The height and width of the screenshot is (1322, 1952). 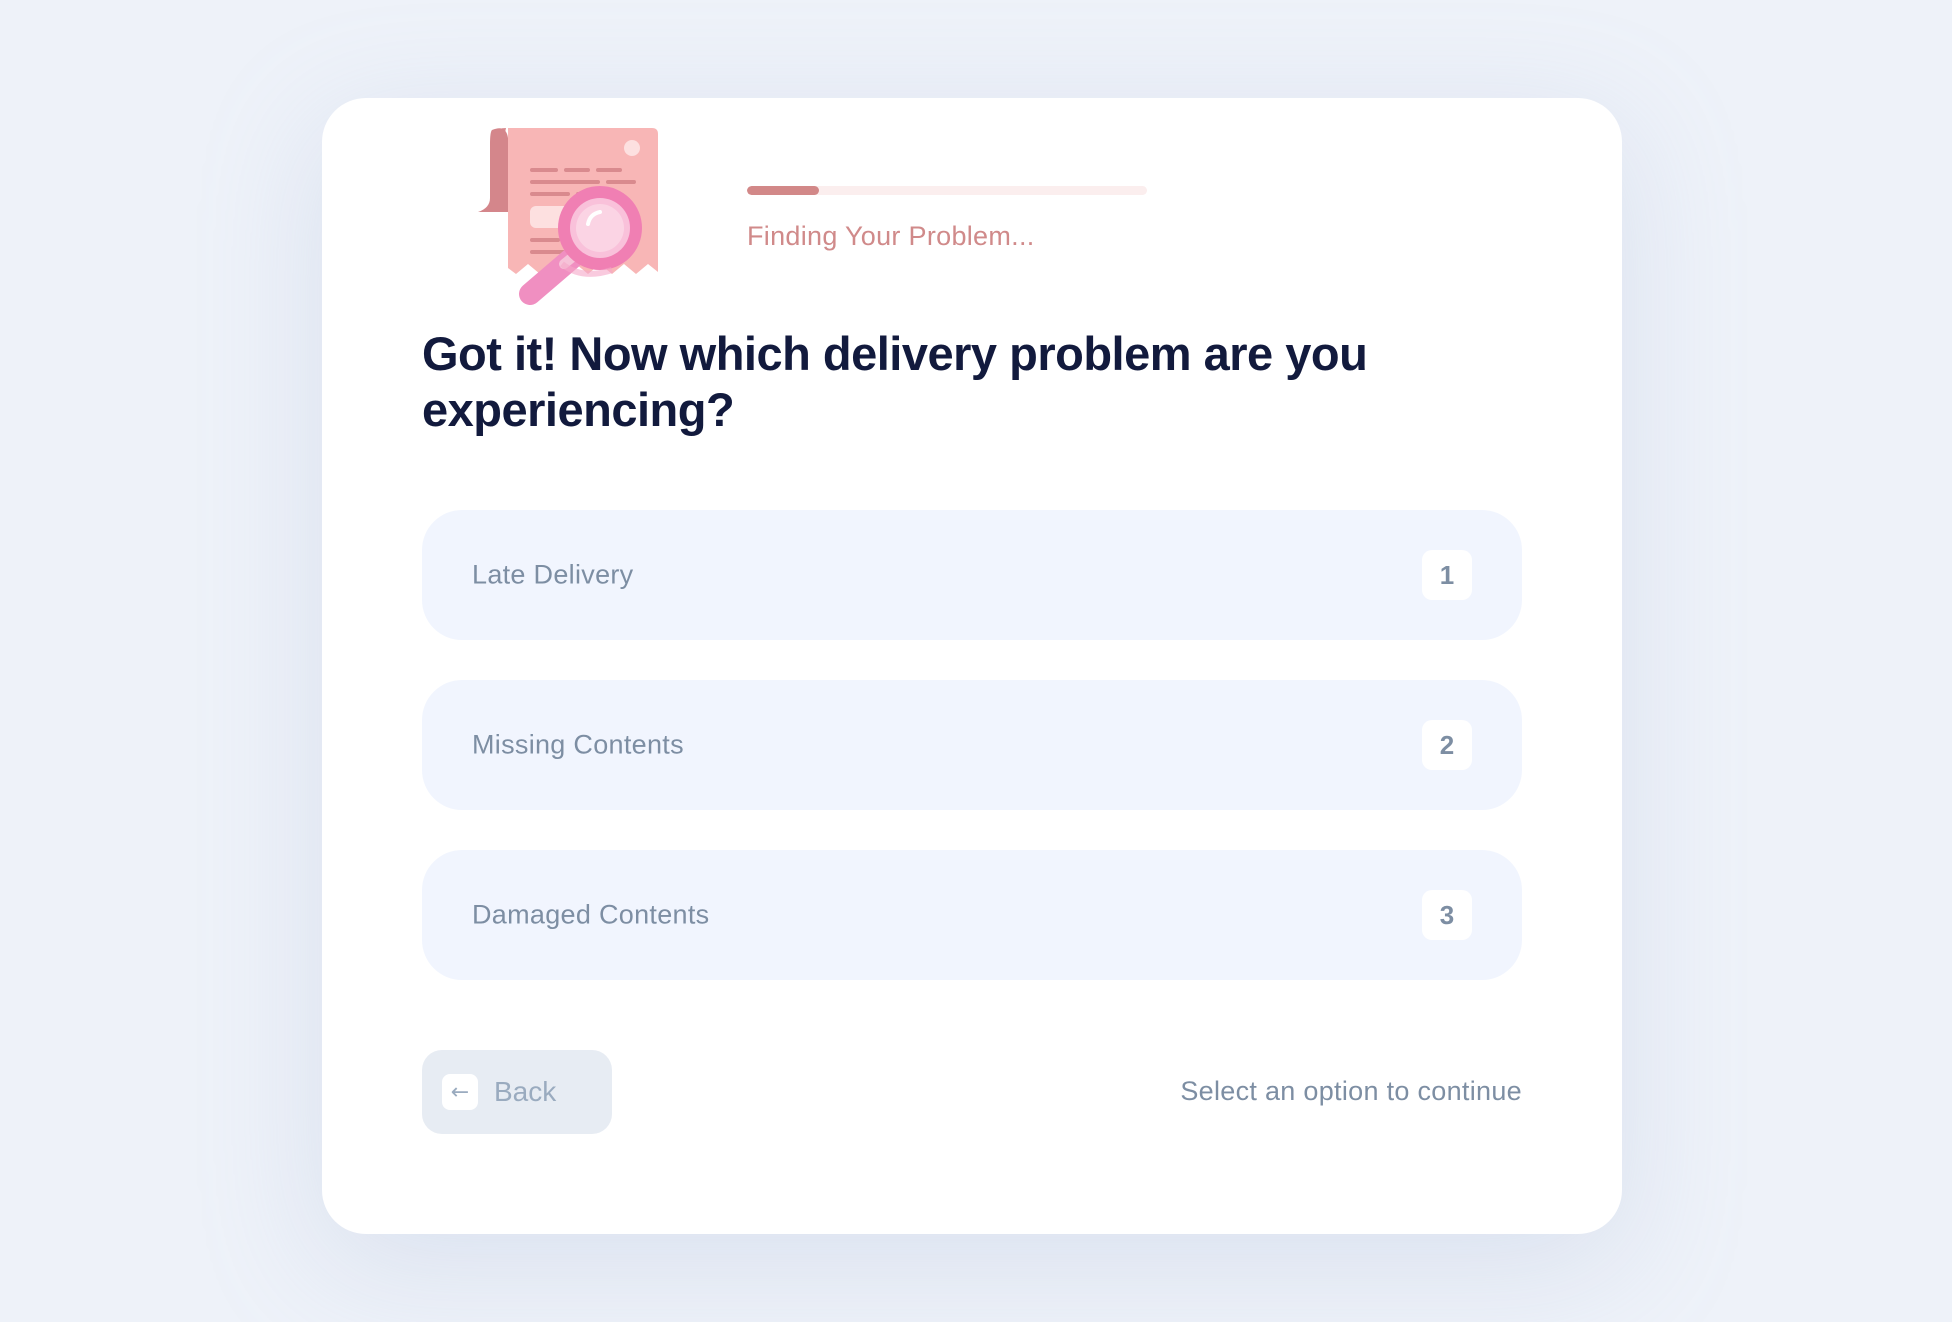 I want to click on option-damaged-contents: Damaged Contents 3, so click(x=972, y=915).